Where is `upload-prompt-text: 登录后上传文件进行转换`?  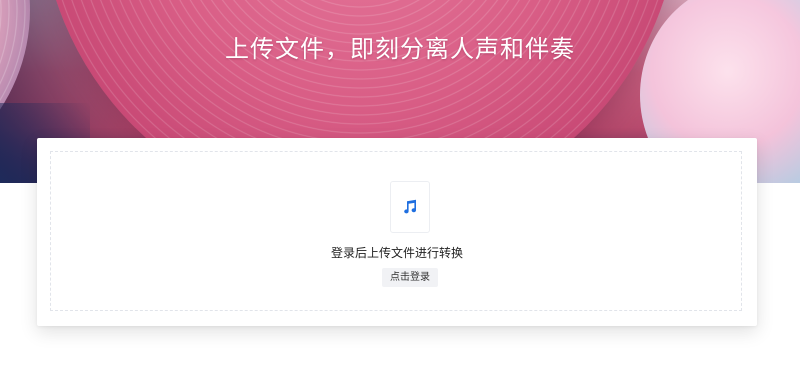 upload-prompt-text: 登录后上传文件进行转换 is located at coordinates (396, 253).